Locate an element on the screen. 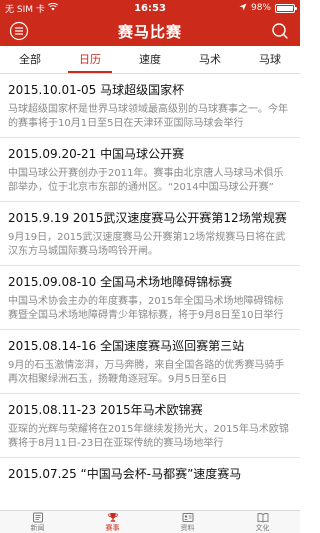 Image resolution: width=320 pixels, height=533 pixels. tab-polo: 马球 is located at coordinates (270, 59).